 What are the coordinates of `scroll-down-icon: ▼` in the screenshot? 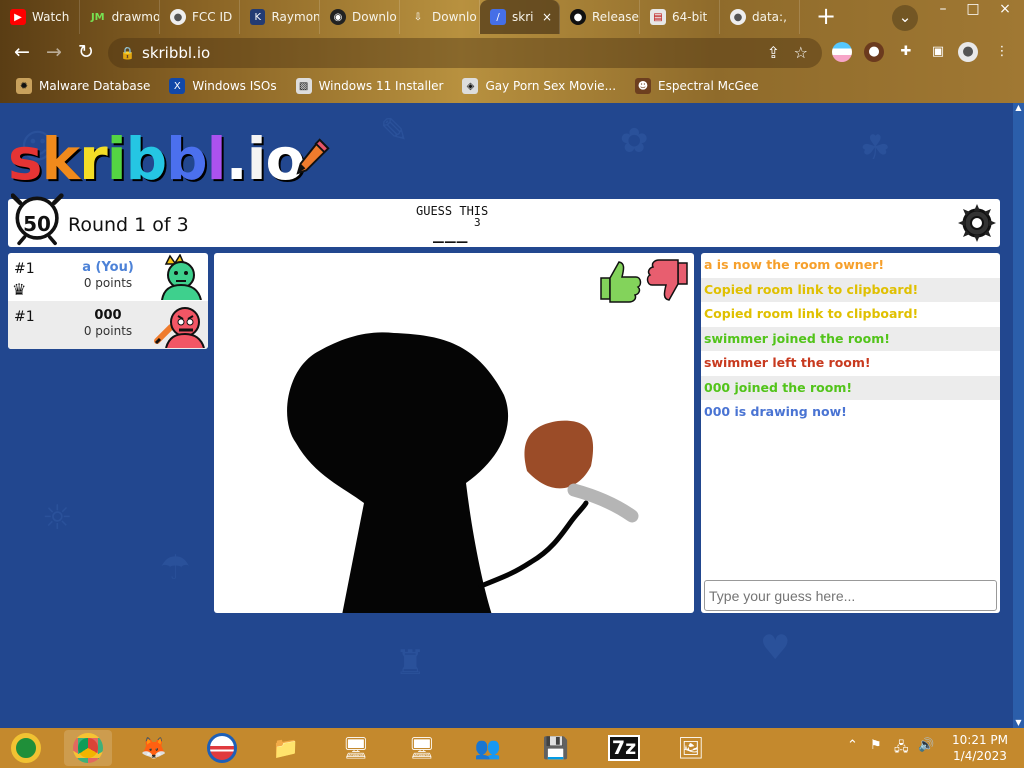 It's located at (1018, 723).